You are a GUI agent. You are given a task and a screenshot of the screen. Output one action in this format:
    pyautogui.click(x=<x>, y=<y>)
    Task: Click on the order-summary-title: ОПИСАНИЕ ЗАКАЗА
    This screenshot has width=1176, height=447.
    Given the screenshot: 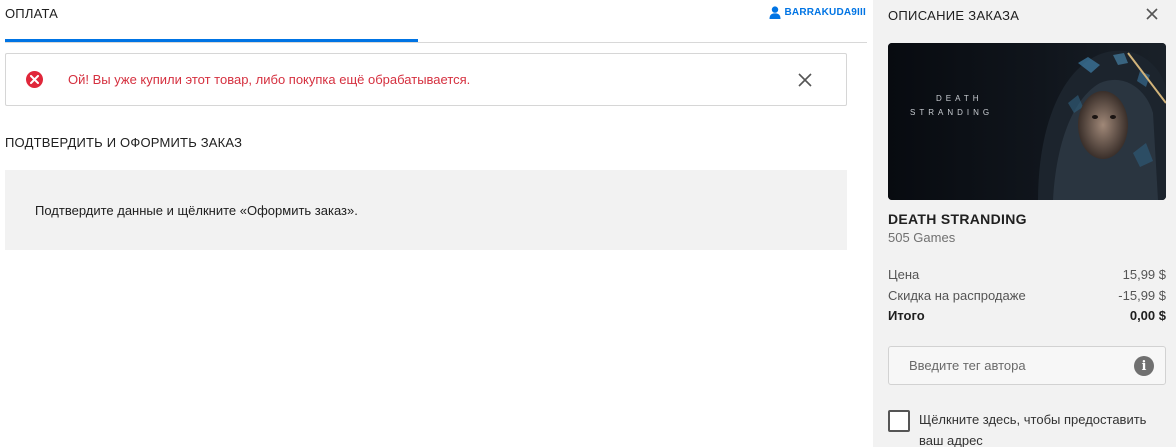 What is the action you would take?
    pyautogui.click(x=954, y=15)
    